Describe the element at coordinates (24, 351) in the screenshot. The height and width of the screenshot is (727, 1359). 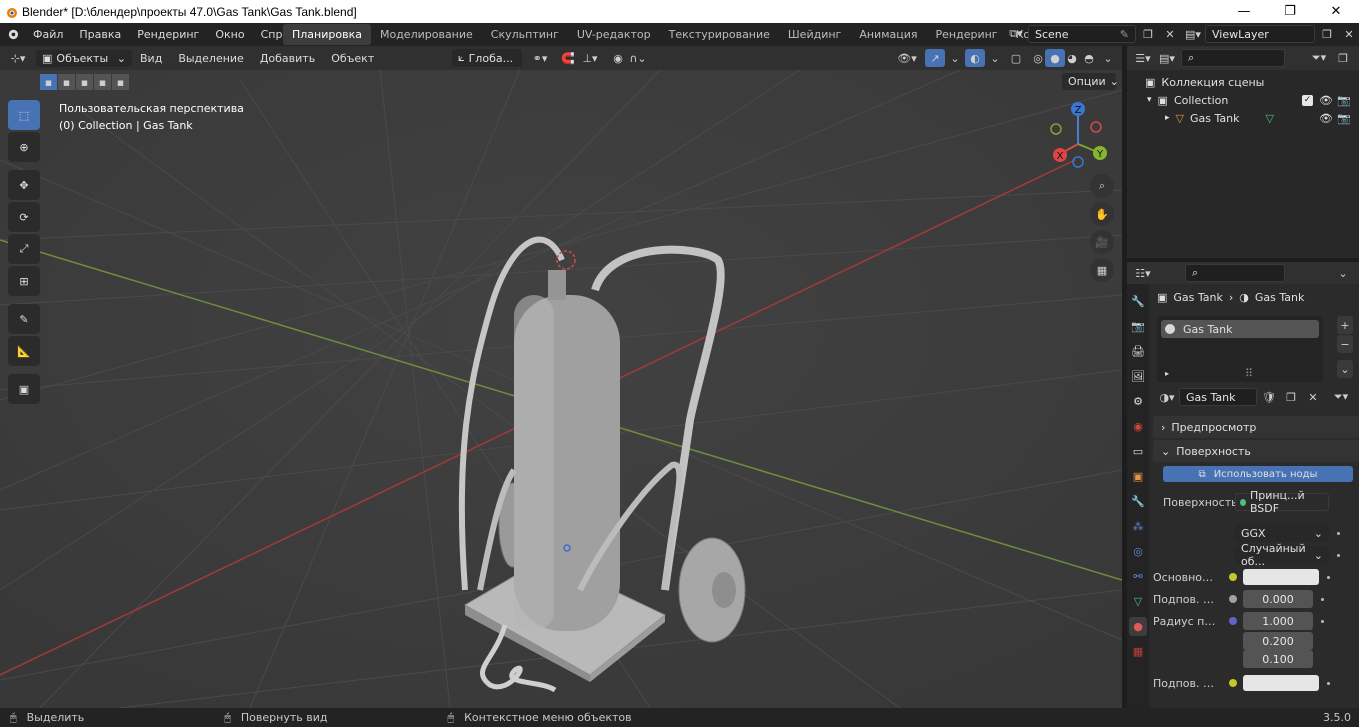
I see `measure-tool-icon: 📐` at that location.